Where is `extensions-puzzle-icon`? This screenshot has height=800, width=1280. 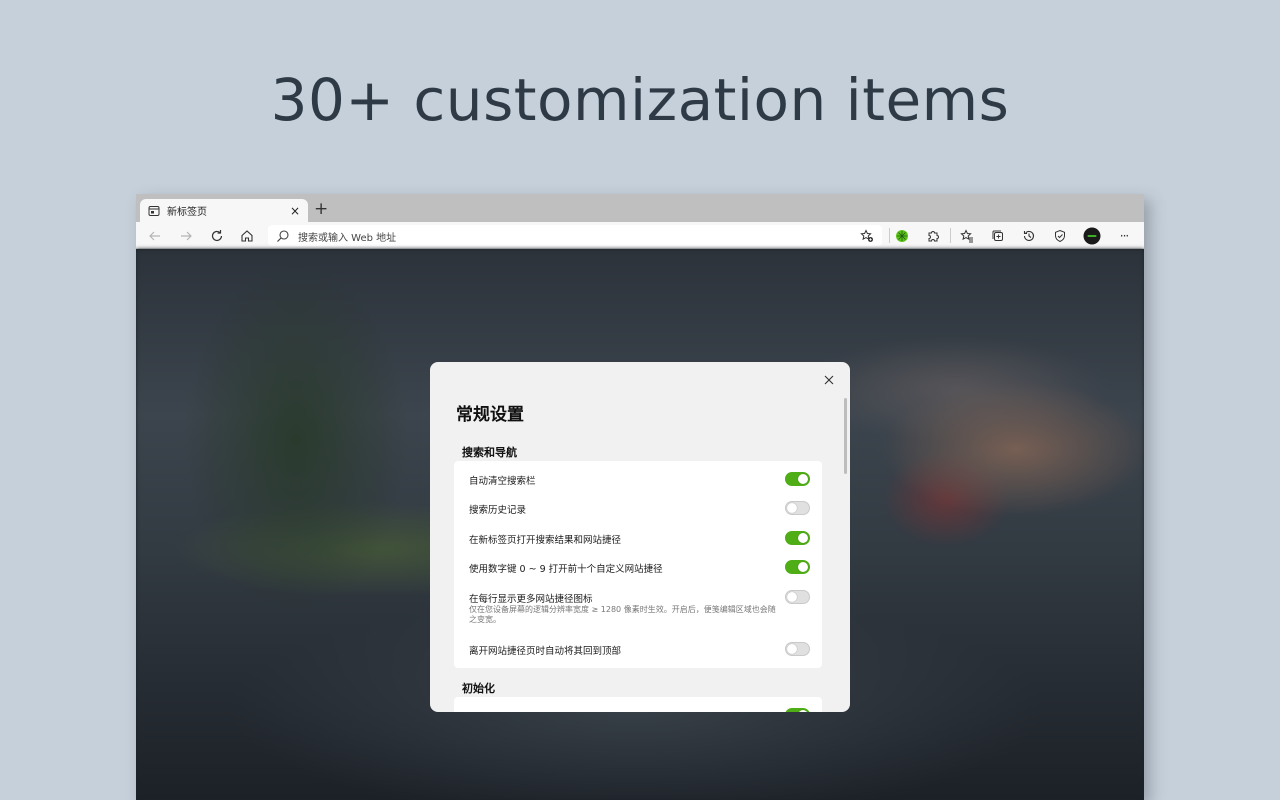
extensions-puzzle-icon is located at coordinates (933, 236).